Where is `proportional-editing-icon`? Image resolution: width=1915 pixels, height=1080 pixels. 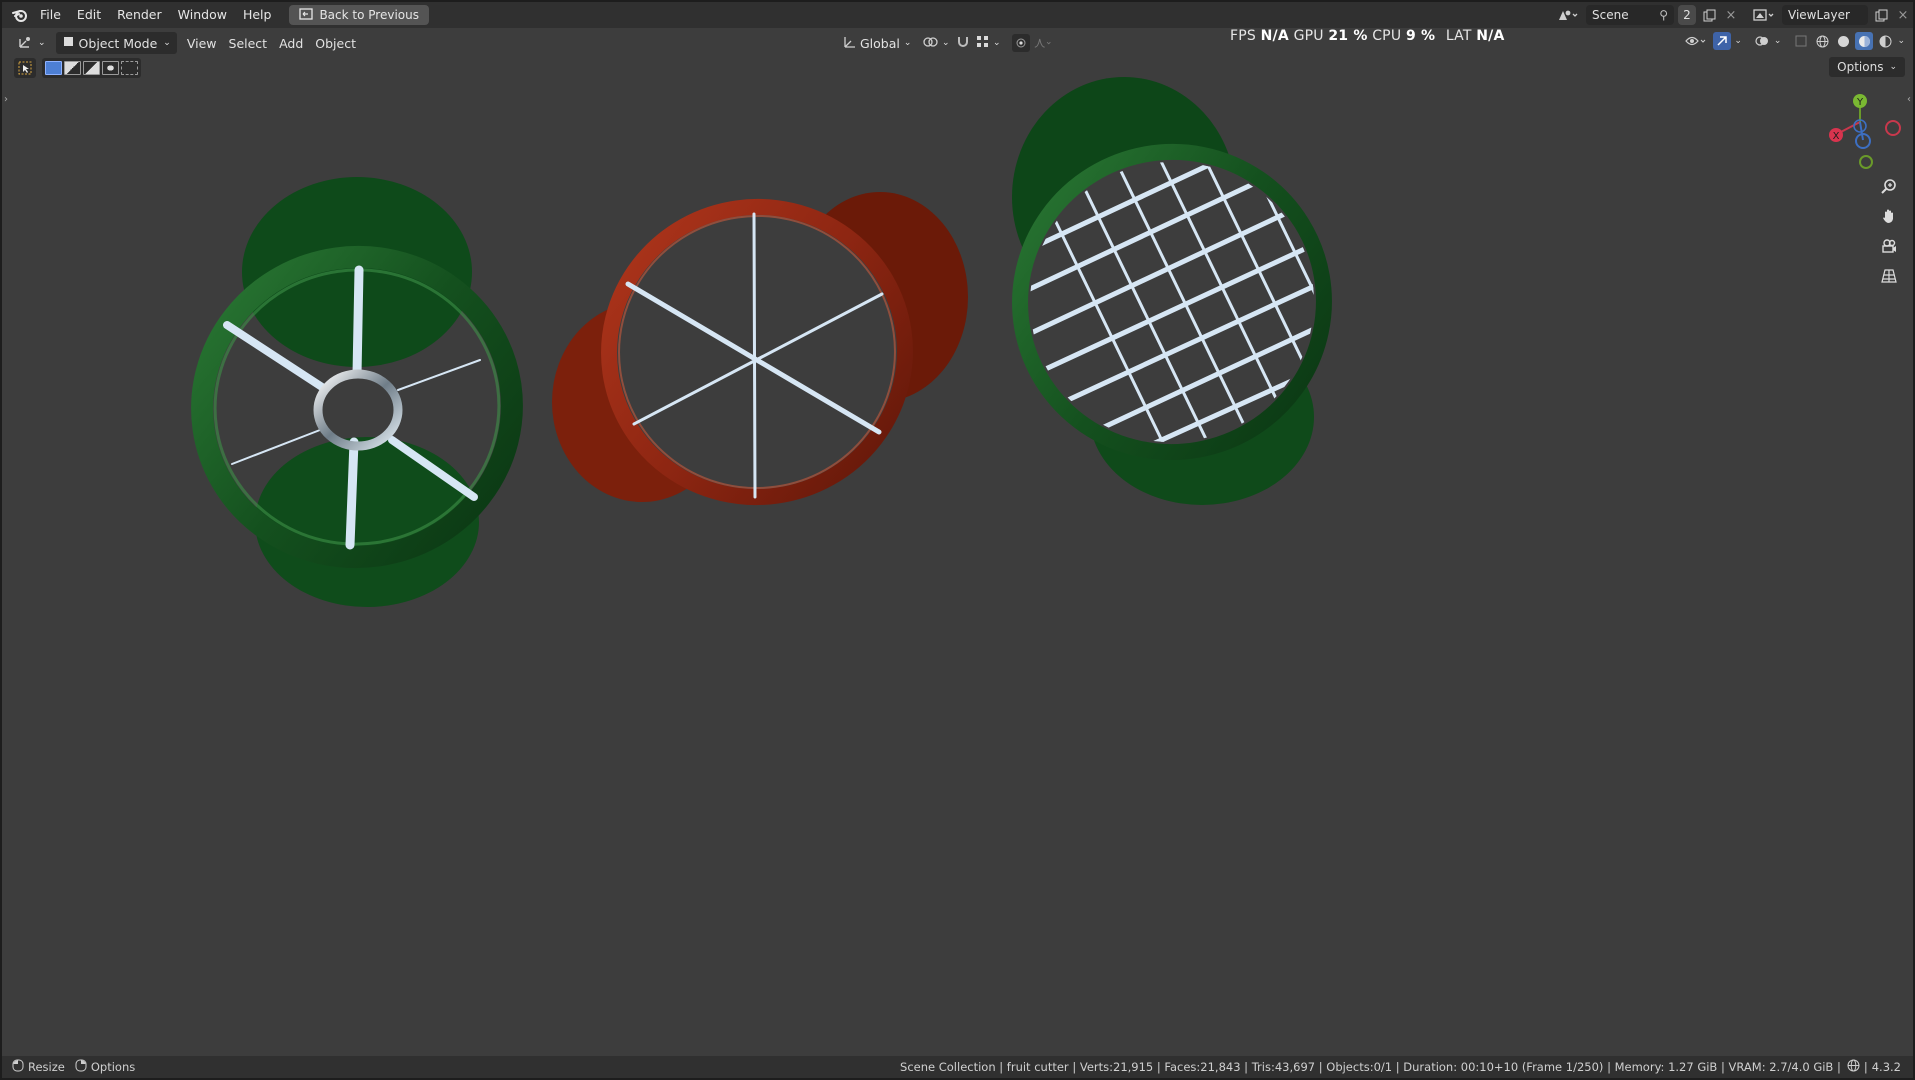 proportional-editing-icon is located at coordinates (1021, 43).